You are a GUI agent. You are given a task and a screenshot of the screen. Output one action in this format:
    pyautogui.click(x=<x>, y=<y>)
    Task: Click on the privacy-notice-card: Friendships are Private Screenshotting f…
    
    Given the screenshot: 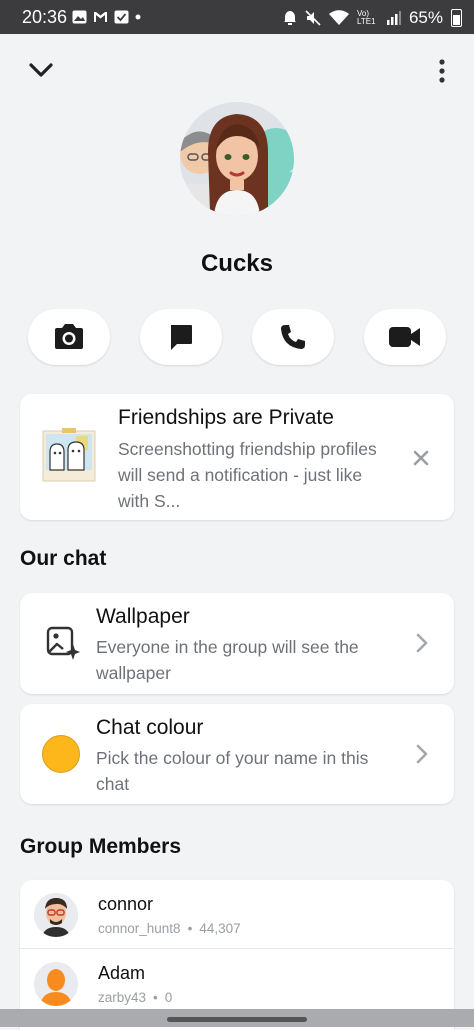 What is the action you would take?
    pyautogui.click(x=237, y=457)
    